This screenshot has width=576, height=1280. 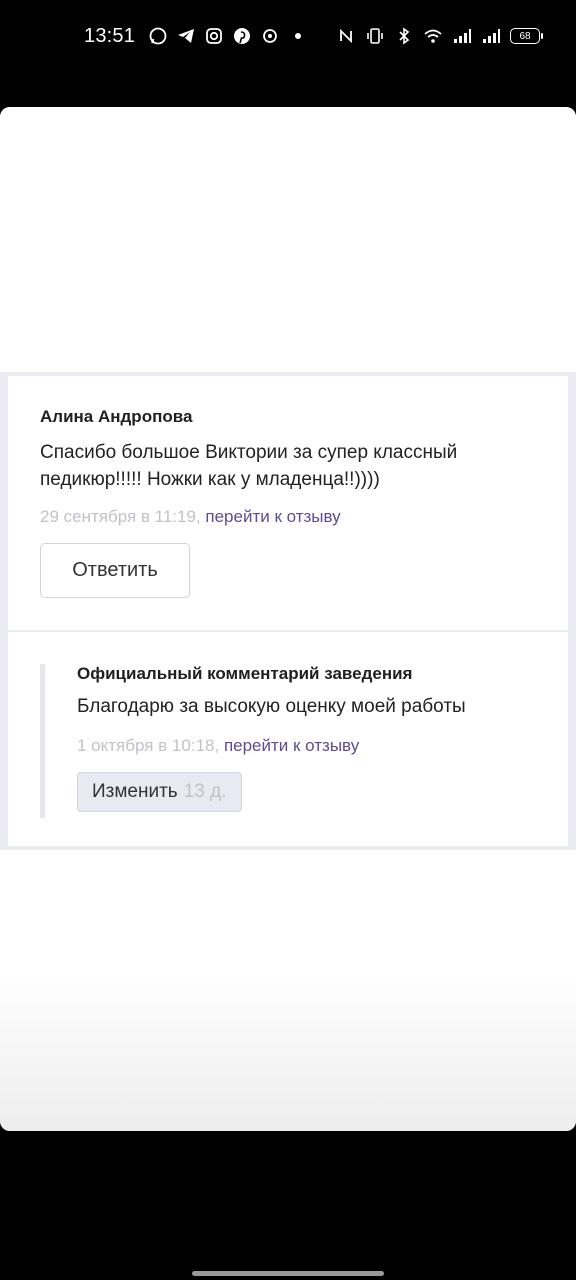 What do you see at coordinates (135, 791) in the screenshot?
I see `edit-label: Изменить` at bounding box center [135, 791].